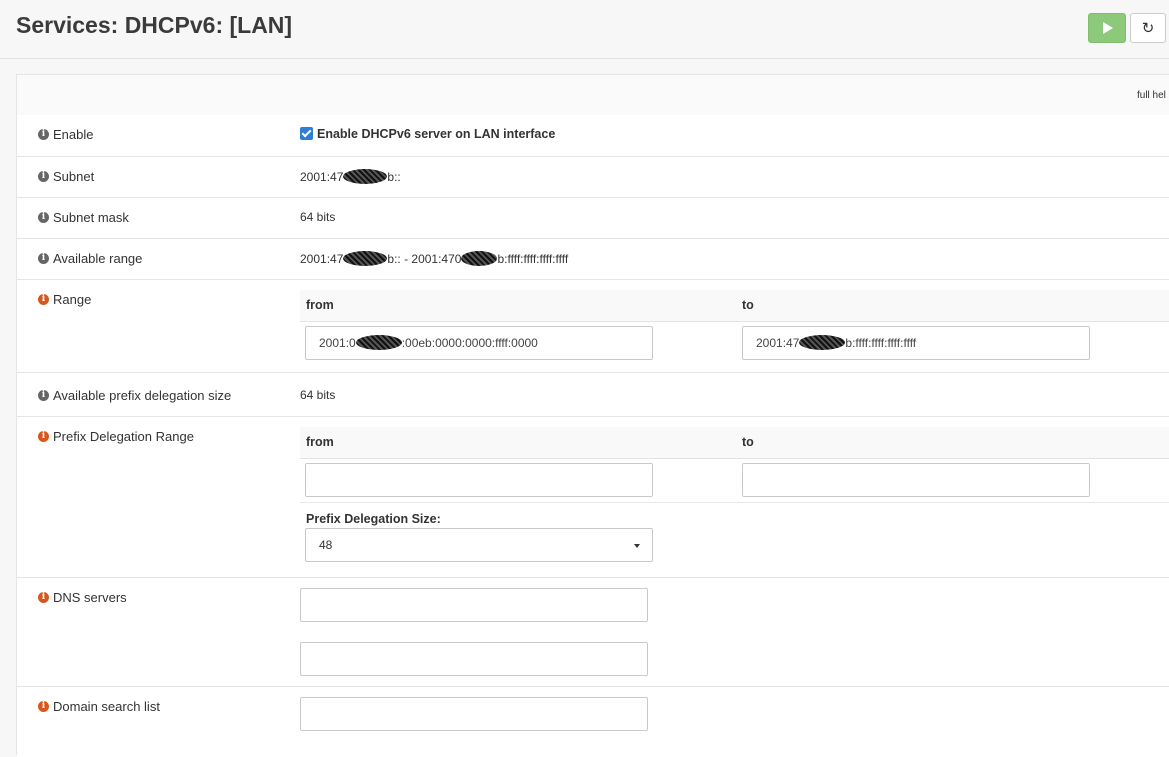 This screenshot has height=757, width=1169. What do you see at coordinates (584, 29) in the screenshot?
I see `top-bar: Services: DHCPv6: [LAN] ↻` at bounding box center [584, 29].